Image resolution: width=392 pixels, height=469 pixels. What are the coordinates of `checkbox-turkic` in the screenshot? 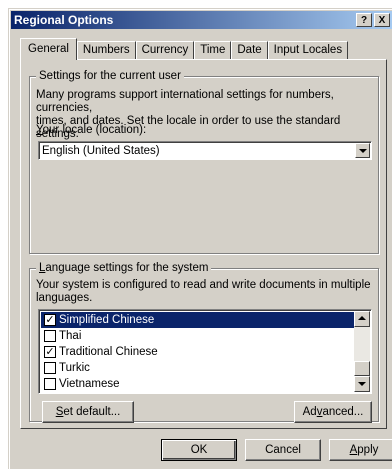 It's located at (50, 368).